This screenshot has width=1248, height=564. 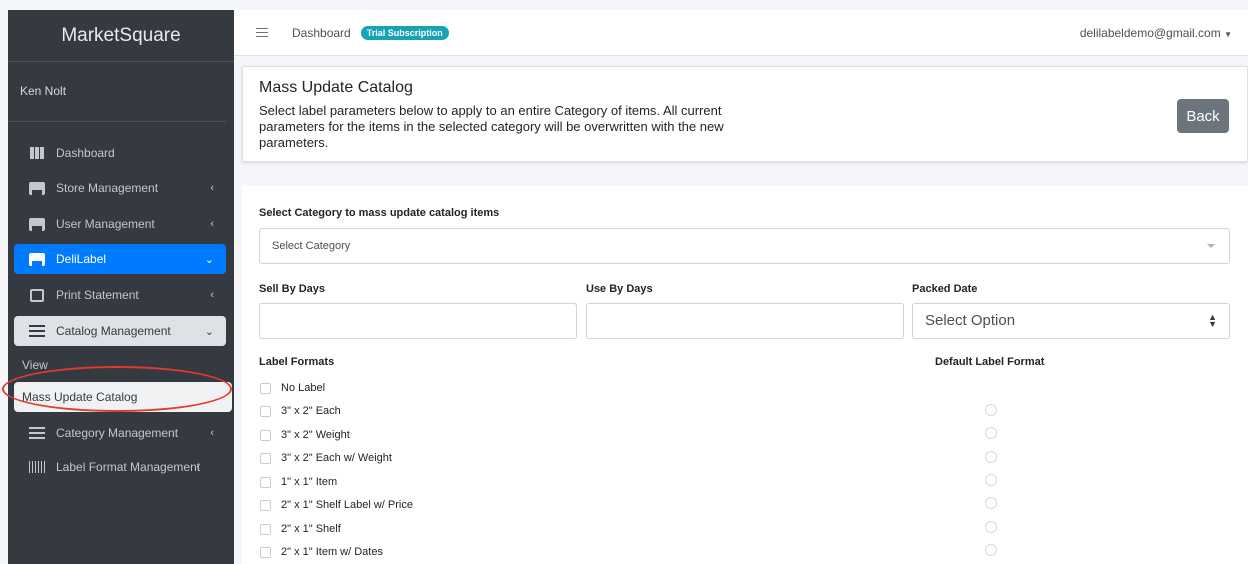 What do you see at coordinates (336, 87) in the screenshot?
I see `page-title: Mass Update Catalog` at bounding box center [336, 87].